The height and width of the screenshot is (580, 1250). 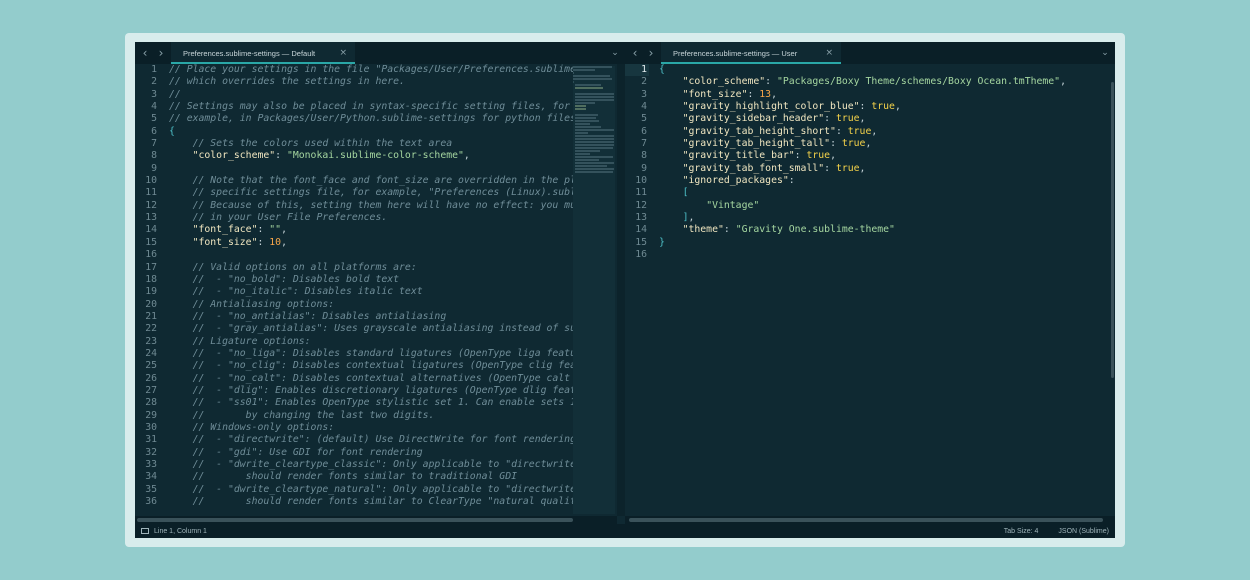 What do you see at coordinates (735, 181) in the screenshot?
I see `code-token: "ignored_packages"` at bounding box center [735, 181].